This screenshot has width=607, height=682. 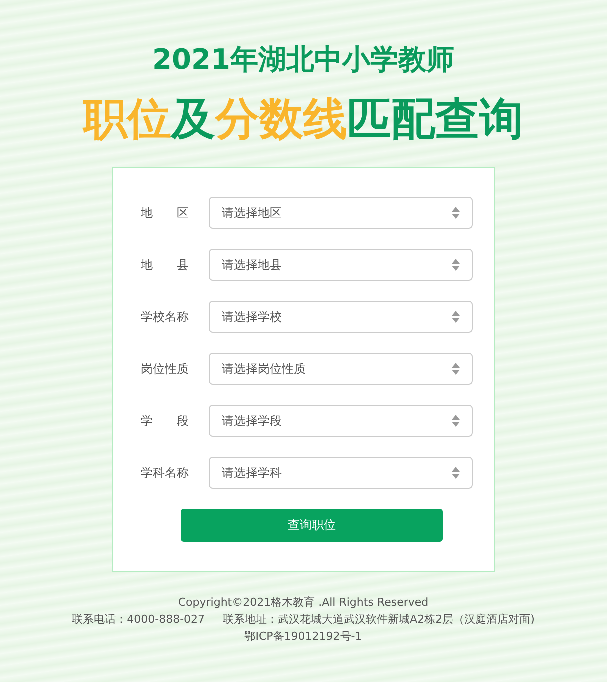 What do you see at coordinates (341, 421) in the screenshot?
I see `select-field: 请选择学段` at bounding box center [341, 421].